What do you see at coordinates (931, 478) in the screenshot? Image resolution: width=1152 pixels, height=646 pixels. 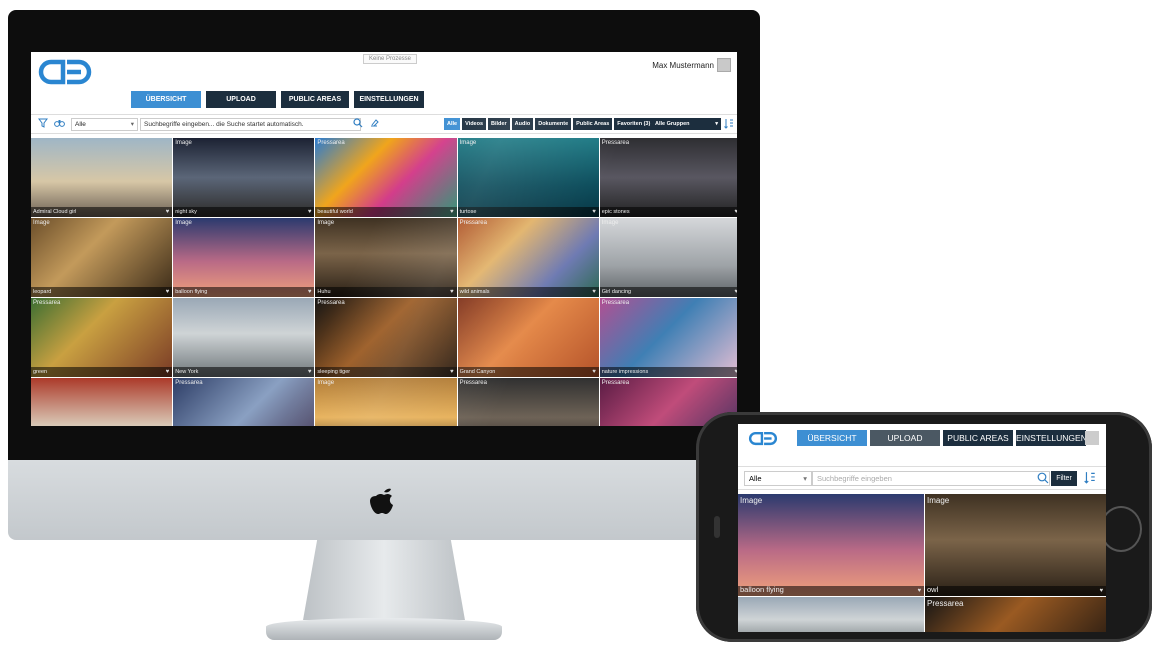 I see `search-input: Suchbegriffe eingeben` at bounding box center [931, 478].